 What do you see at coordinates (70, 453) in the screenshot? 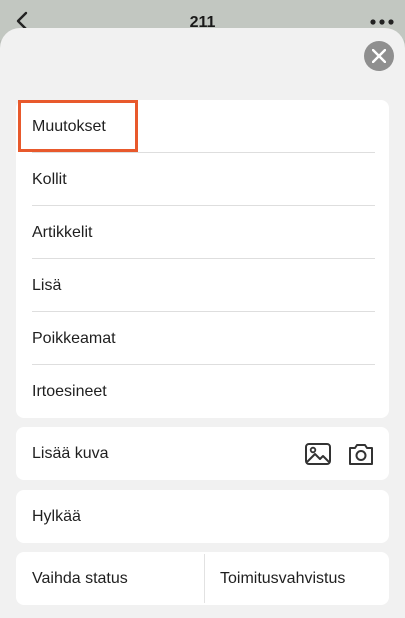
I see `add-photo-label: Lisää kuva` at bounding box center [70, 453].